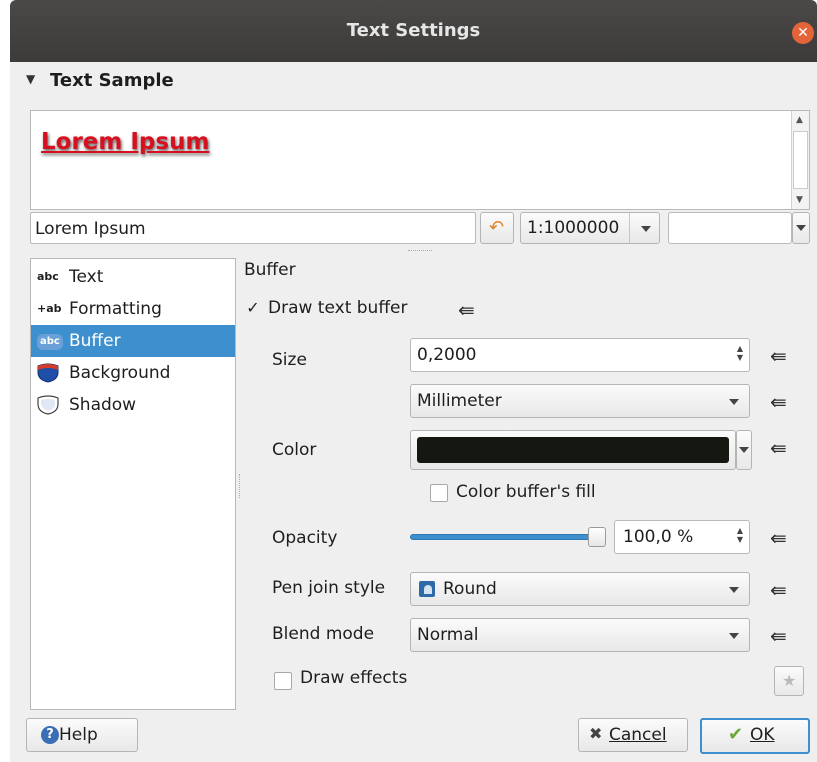  Describe the element at coordinates (526, 492) in the screenshot. I see `color-fill-label: Color buffer's fill` at that location.